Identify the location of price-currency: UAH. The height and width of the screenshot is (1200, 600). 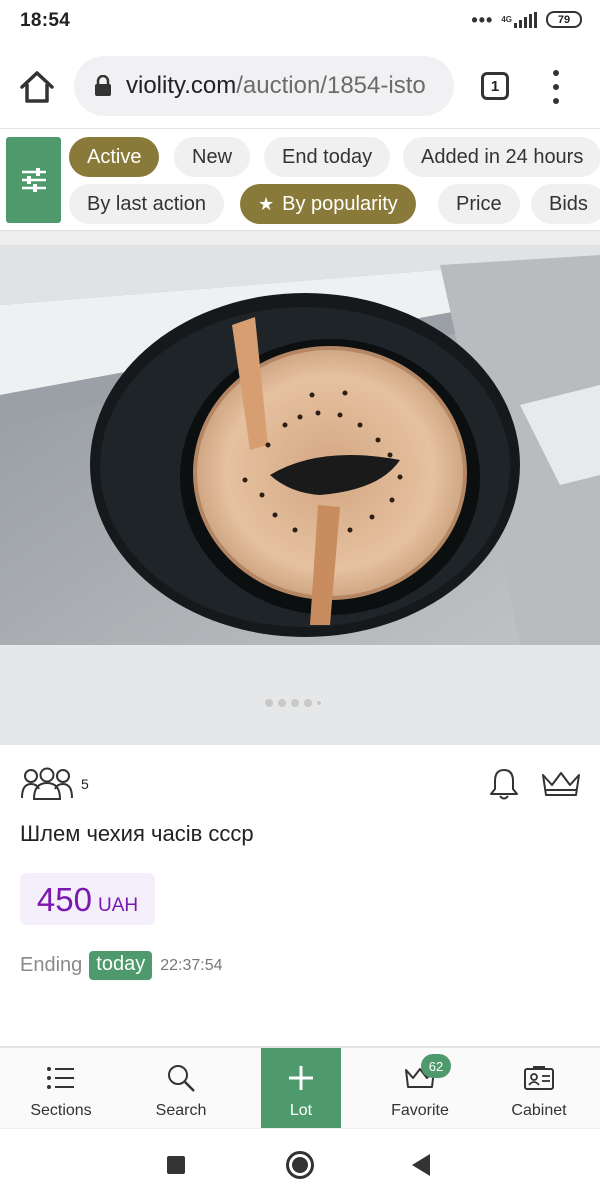
(118, 905).